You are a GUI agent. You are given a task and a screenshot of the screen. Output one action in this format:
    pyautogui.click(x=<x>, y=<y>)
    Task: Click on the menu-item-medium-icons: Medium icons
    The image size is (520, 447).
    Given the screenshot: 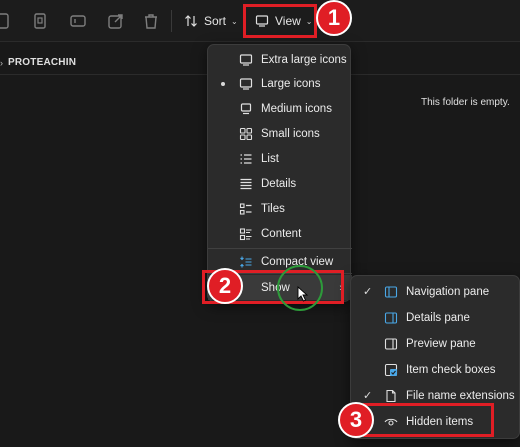 What is the action you would take?
    pyautogui.click(x=280, y=108)
    